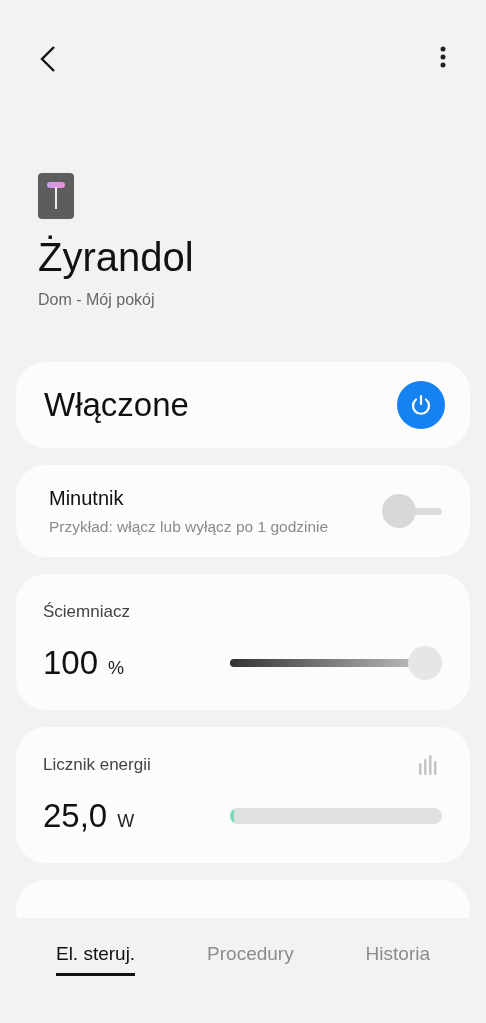 The image size is (486, 1023). Describe the element at coordinates (75, 816) in the screenshot. I see `energy-value: 25,0` at that location.